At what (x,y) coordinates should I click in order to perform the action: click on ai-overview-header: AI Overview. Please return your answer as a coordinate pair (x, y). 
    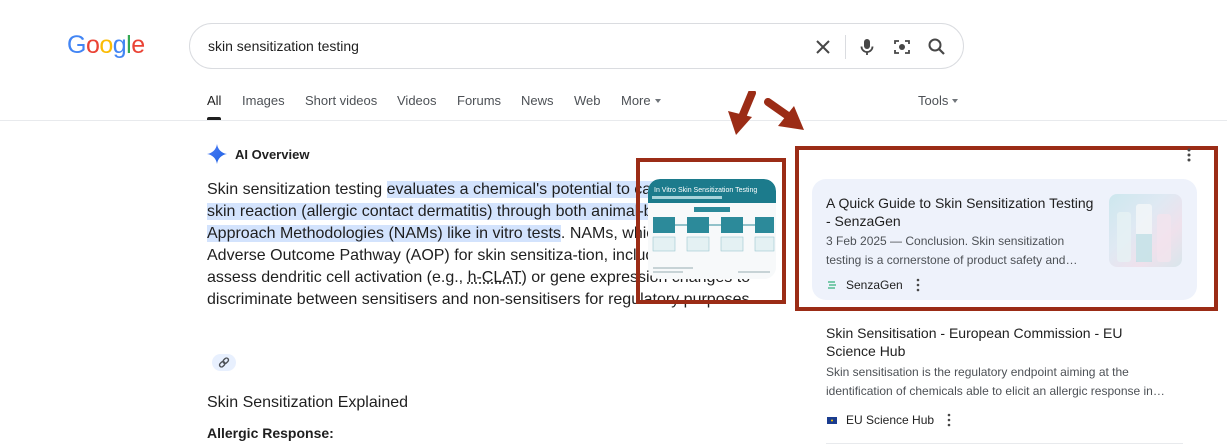
    Looking at the image, I should click on (258, 154).